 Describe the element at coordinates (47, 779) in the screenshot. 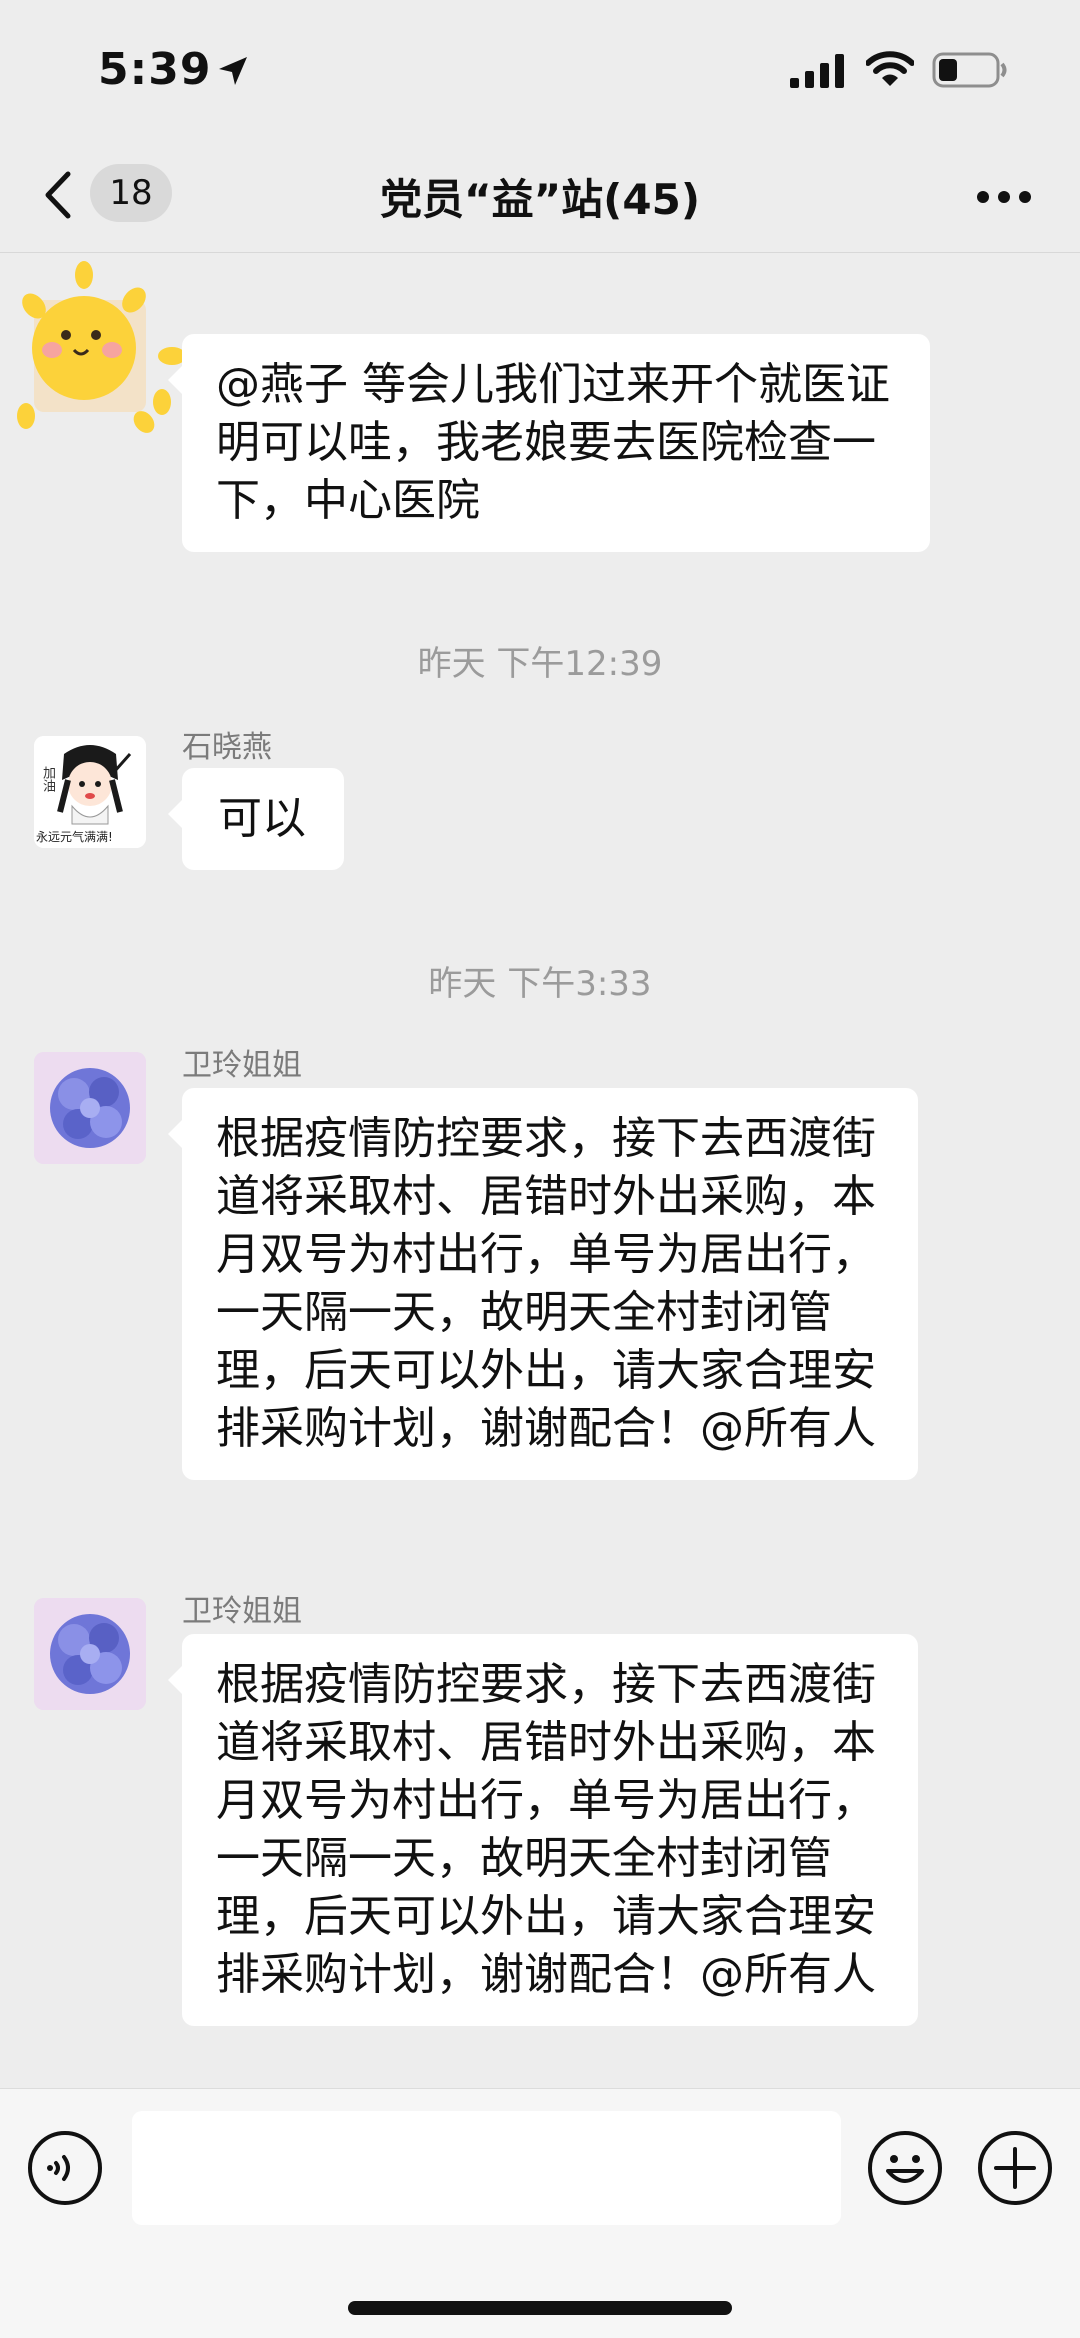

I see `avatar-tag: 加油` at that location.